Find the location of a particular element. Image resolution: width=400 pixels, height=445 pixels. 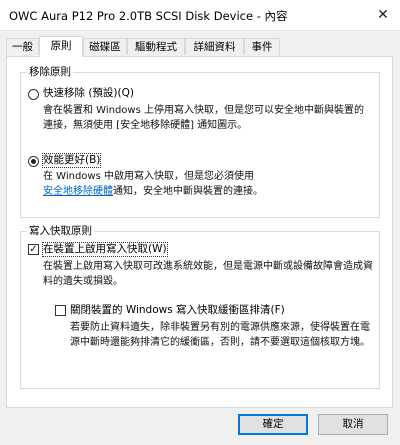

checkmark-icon: ✓ is located at coordinates (33, 249).